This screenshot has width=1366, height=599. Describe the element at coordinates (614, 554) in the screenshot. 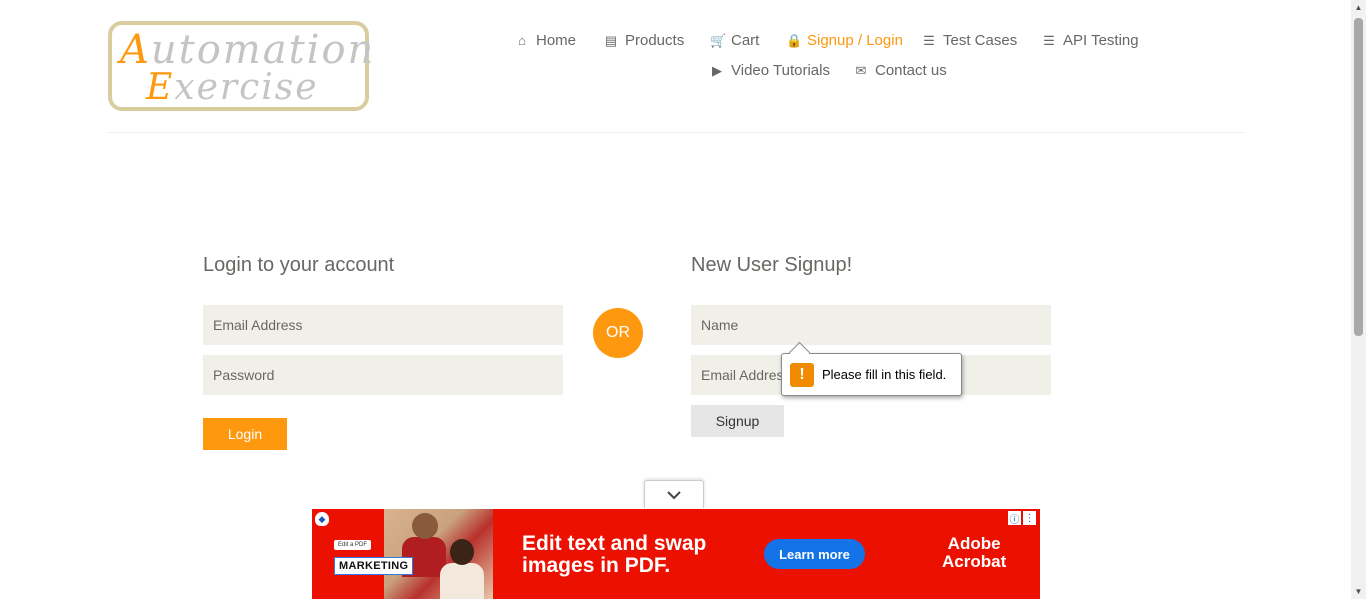

I see `ad-headline: Edit text and swap images in PDF.` at that location.